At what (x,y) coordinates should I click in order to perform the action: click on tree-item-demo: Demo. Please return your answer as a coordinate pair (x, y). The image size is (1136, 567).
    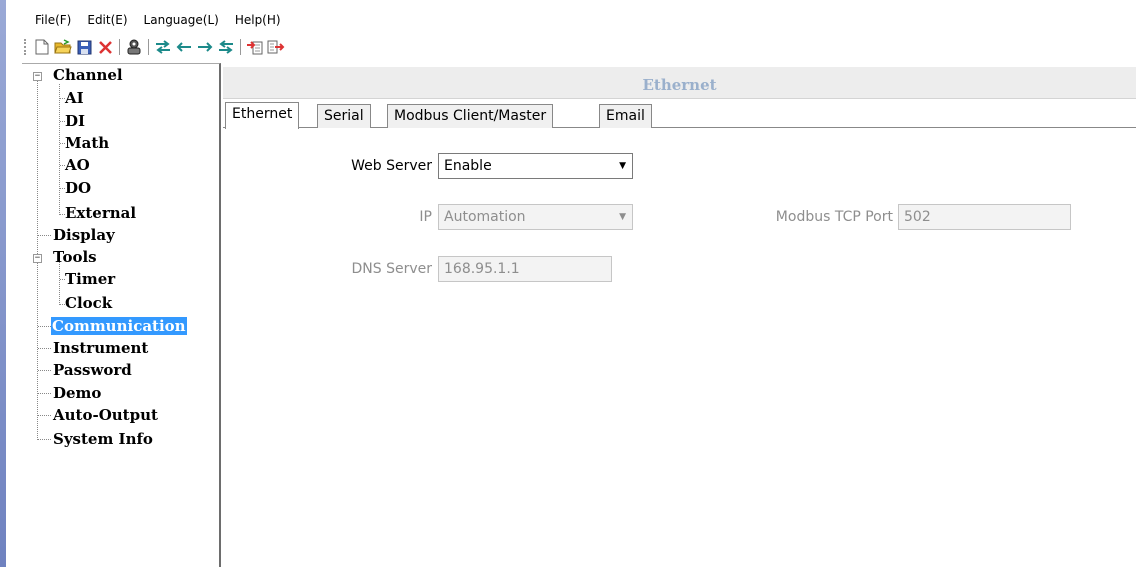
    Looking at the image, I should click on (77, 393).